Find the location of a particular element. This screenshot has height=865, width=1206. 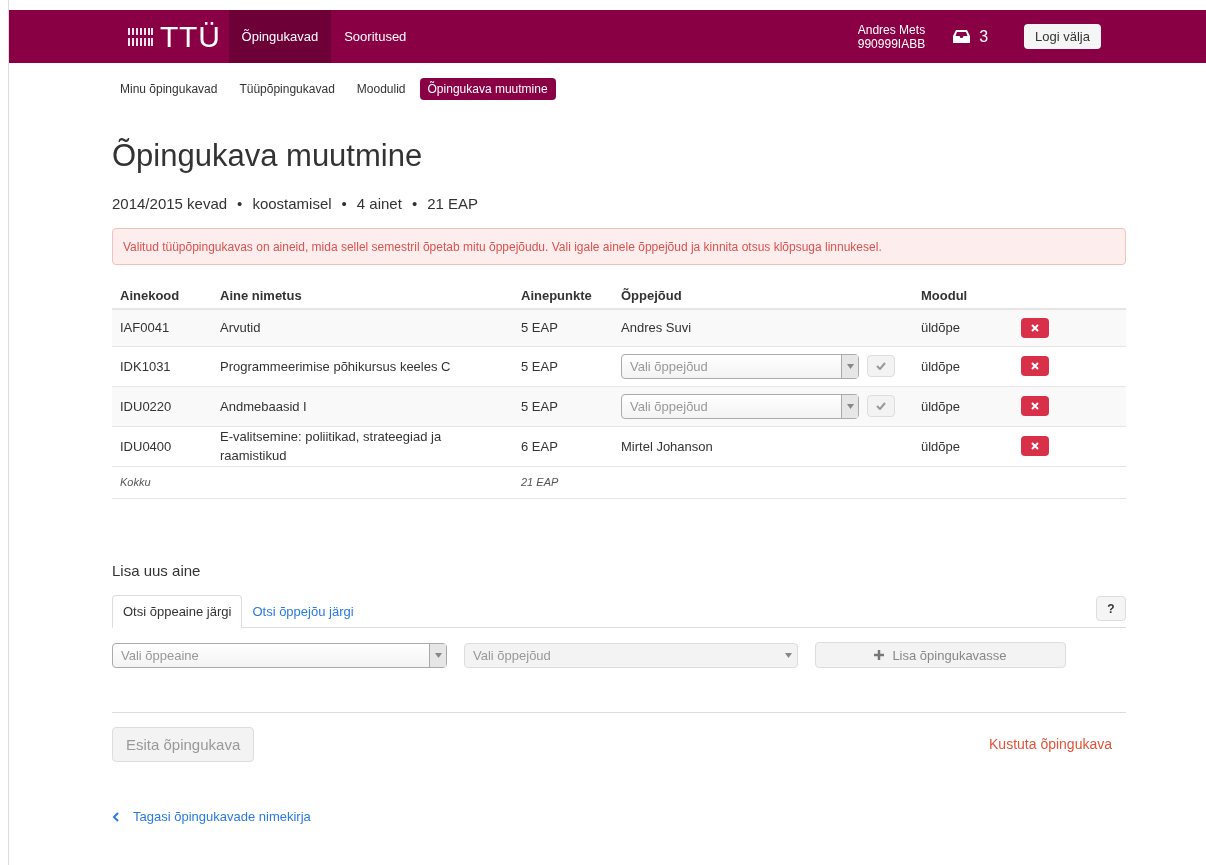

column-header: Moodul is located at coordinates (963, 296).